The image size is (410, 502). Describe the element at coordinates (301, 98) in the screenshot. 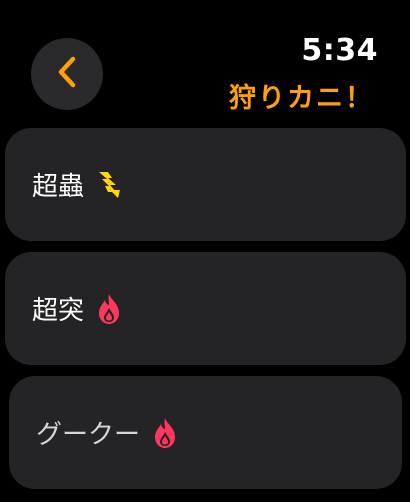

I see `page-title: 狩りカニ！` at that location.